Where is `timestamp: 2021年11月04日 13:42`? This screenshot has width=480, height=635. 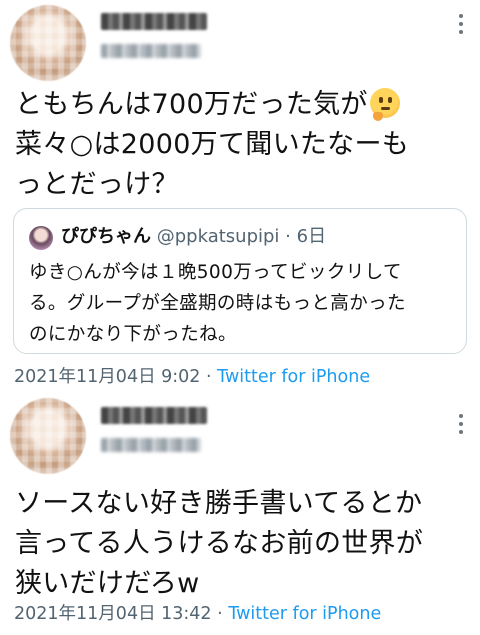 timestamp: 2021年11月04日 13:42 is located at coordinates (113, 614).